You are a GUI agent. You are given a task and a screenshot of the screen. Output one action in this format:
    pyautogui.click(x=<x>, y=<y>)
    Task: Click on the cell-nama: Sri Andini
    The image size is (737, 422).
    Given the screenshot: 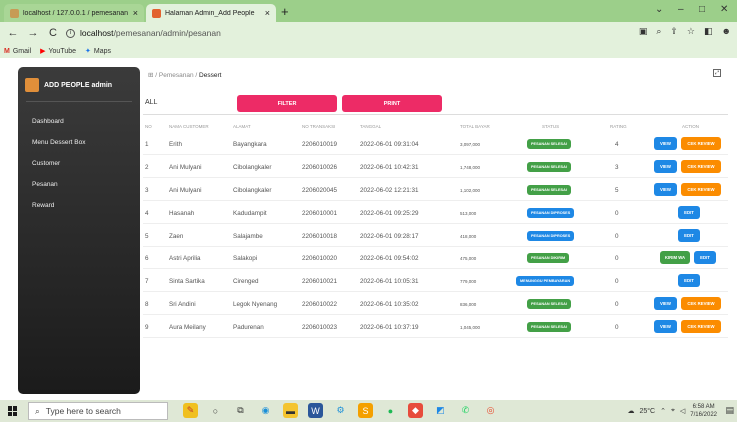 What is the action you would take?
    pyautogui.click(x=182, y=305)
    